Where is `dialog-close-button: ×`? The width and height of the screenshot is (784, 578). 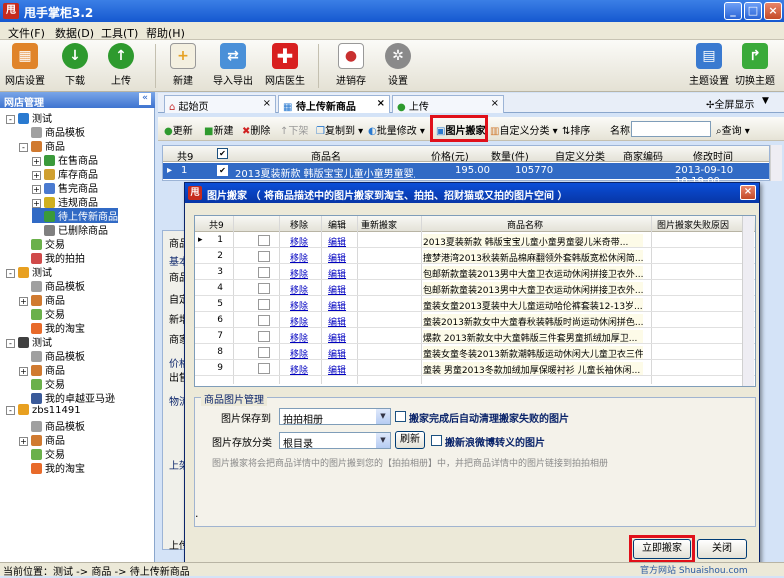
dialog-close-button: × is located at coordinates (748, 192).